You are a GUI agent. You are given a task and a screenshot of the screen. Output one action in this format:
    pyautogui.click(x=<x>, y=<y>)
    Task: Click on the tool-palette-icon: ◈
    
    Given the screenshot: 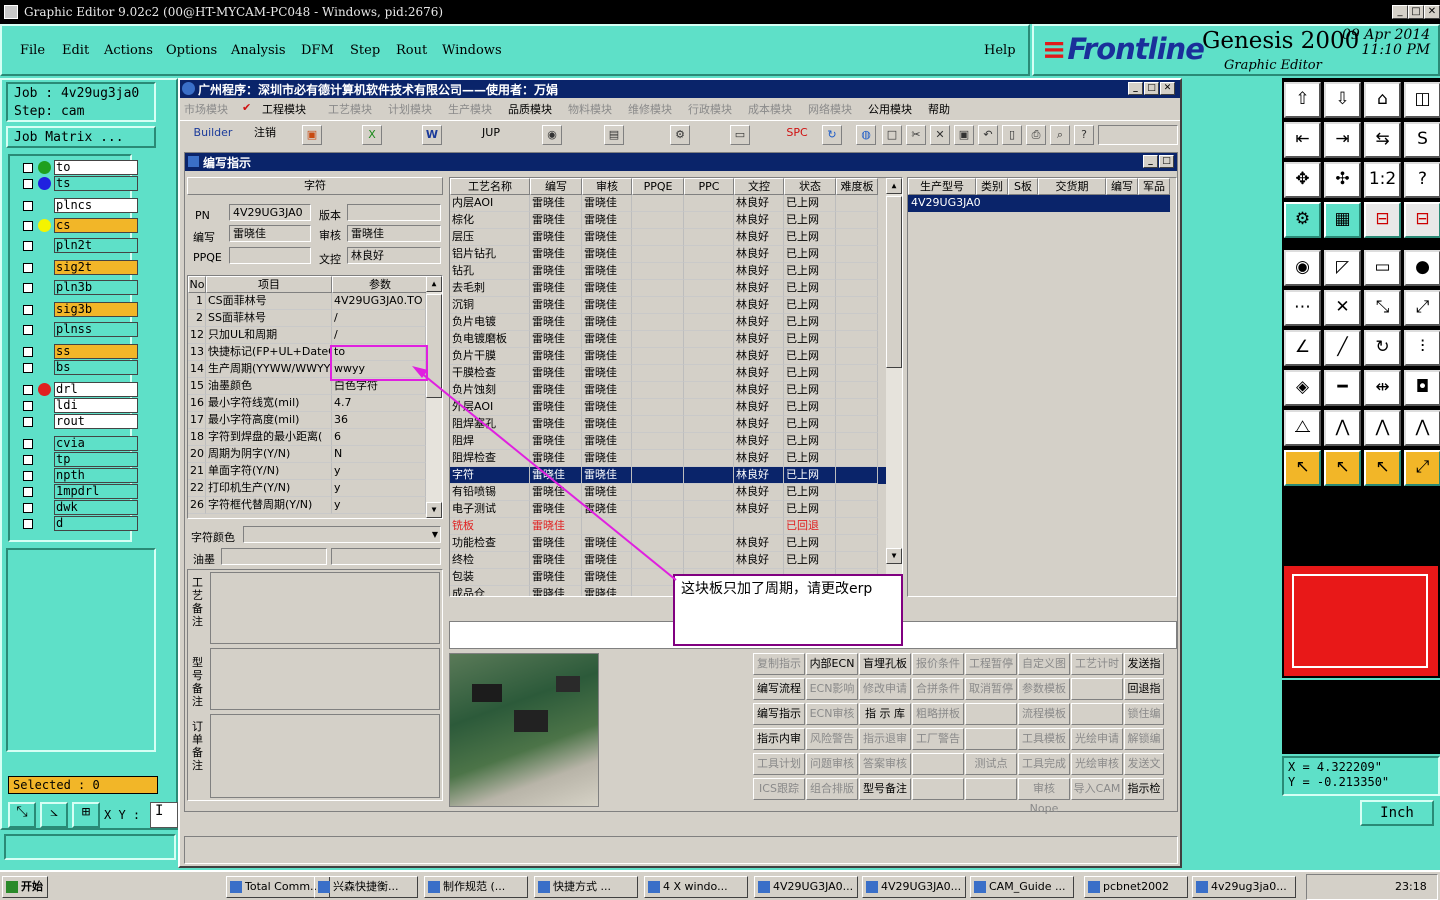 What is the action you would take?
    pyautogui.click(x=1302, y=388)
    